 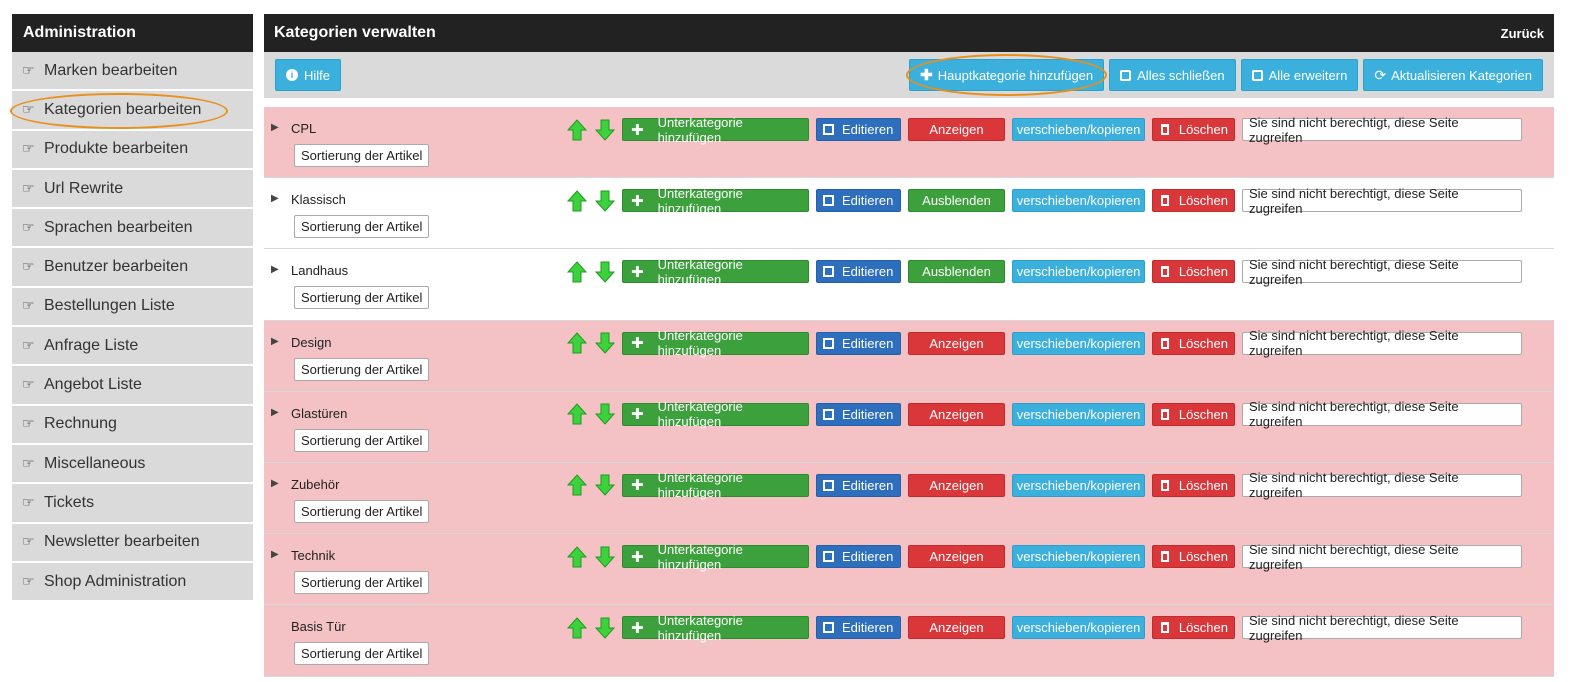 I want to click on expand-all-button: Alle erweitern, so click(x=1299, y=75).